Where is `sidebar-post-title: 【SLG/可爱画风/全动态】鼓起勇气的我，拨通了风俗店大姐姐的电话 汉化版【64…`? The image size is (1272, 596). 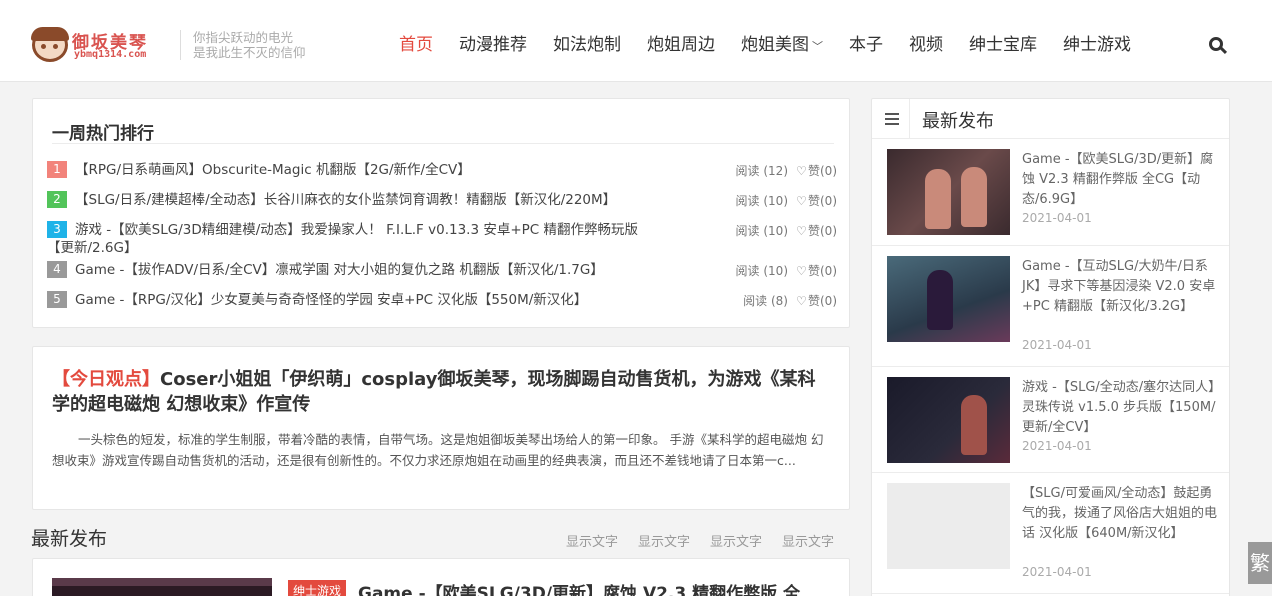 sidebar-post-title: 【SLG/可爱画风/全动态】鼓起勇气的我，拨通了风俗店大姐姐的电话 汉化版【64… is located at coordinates (1120, 514).